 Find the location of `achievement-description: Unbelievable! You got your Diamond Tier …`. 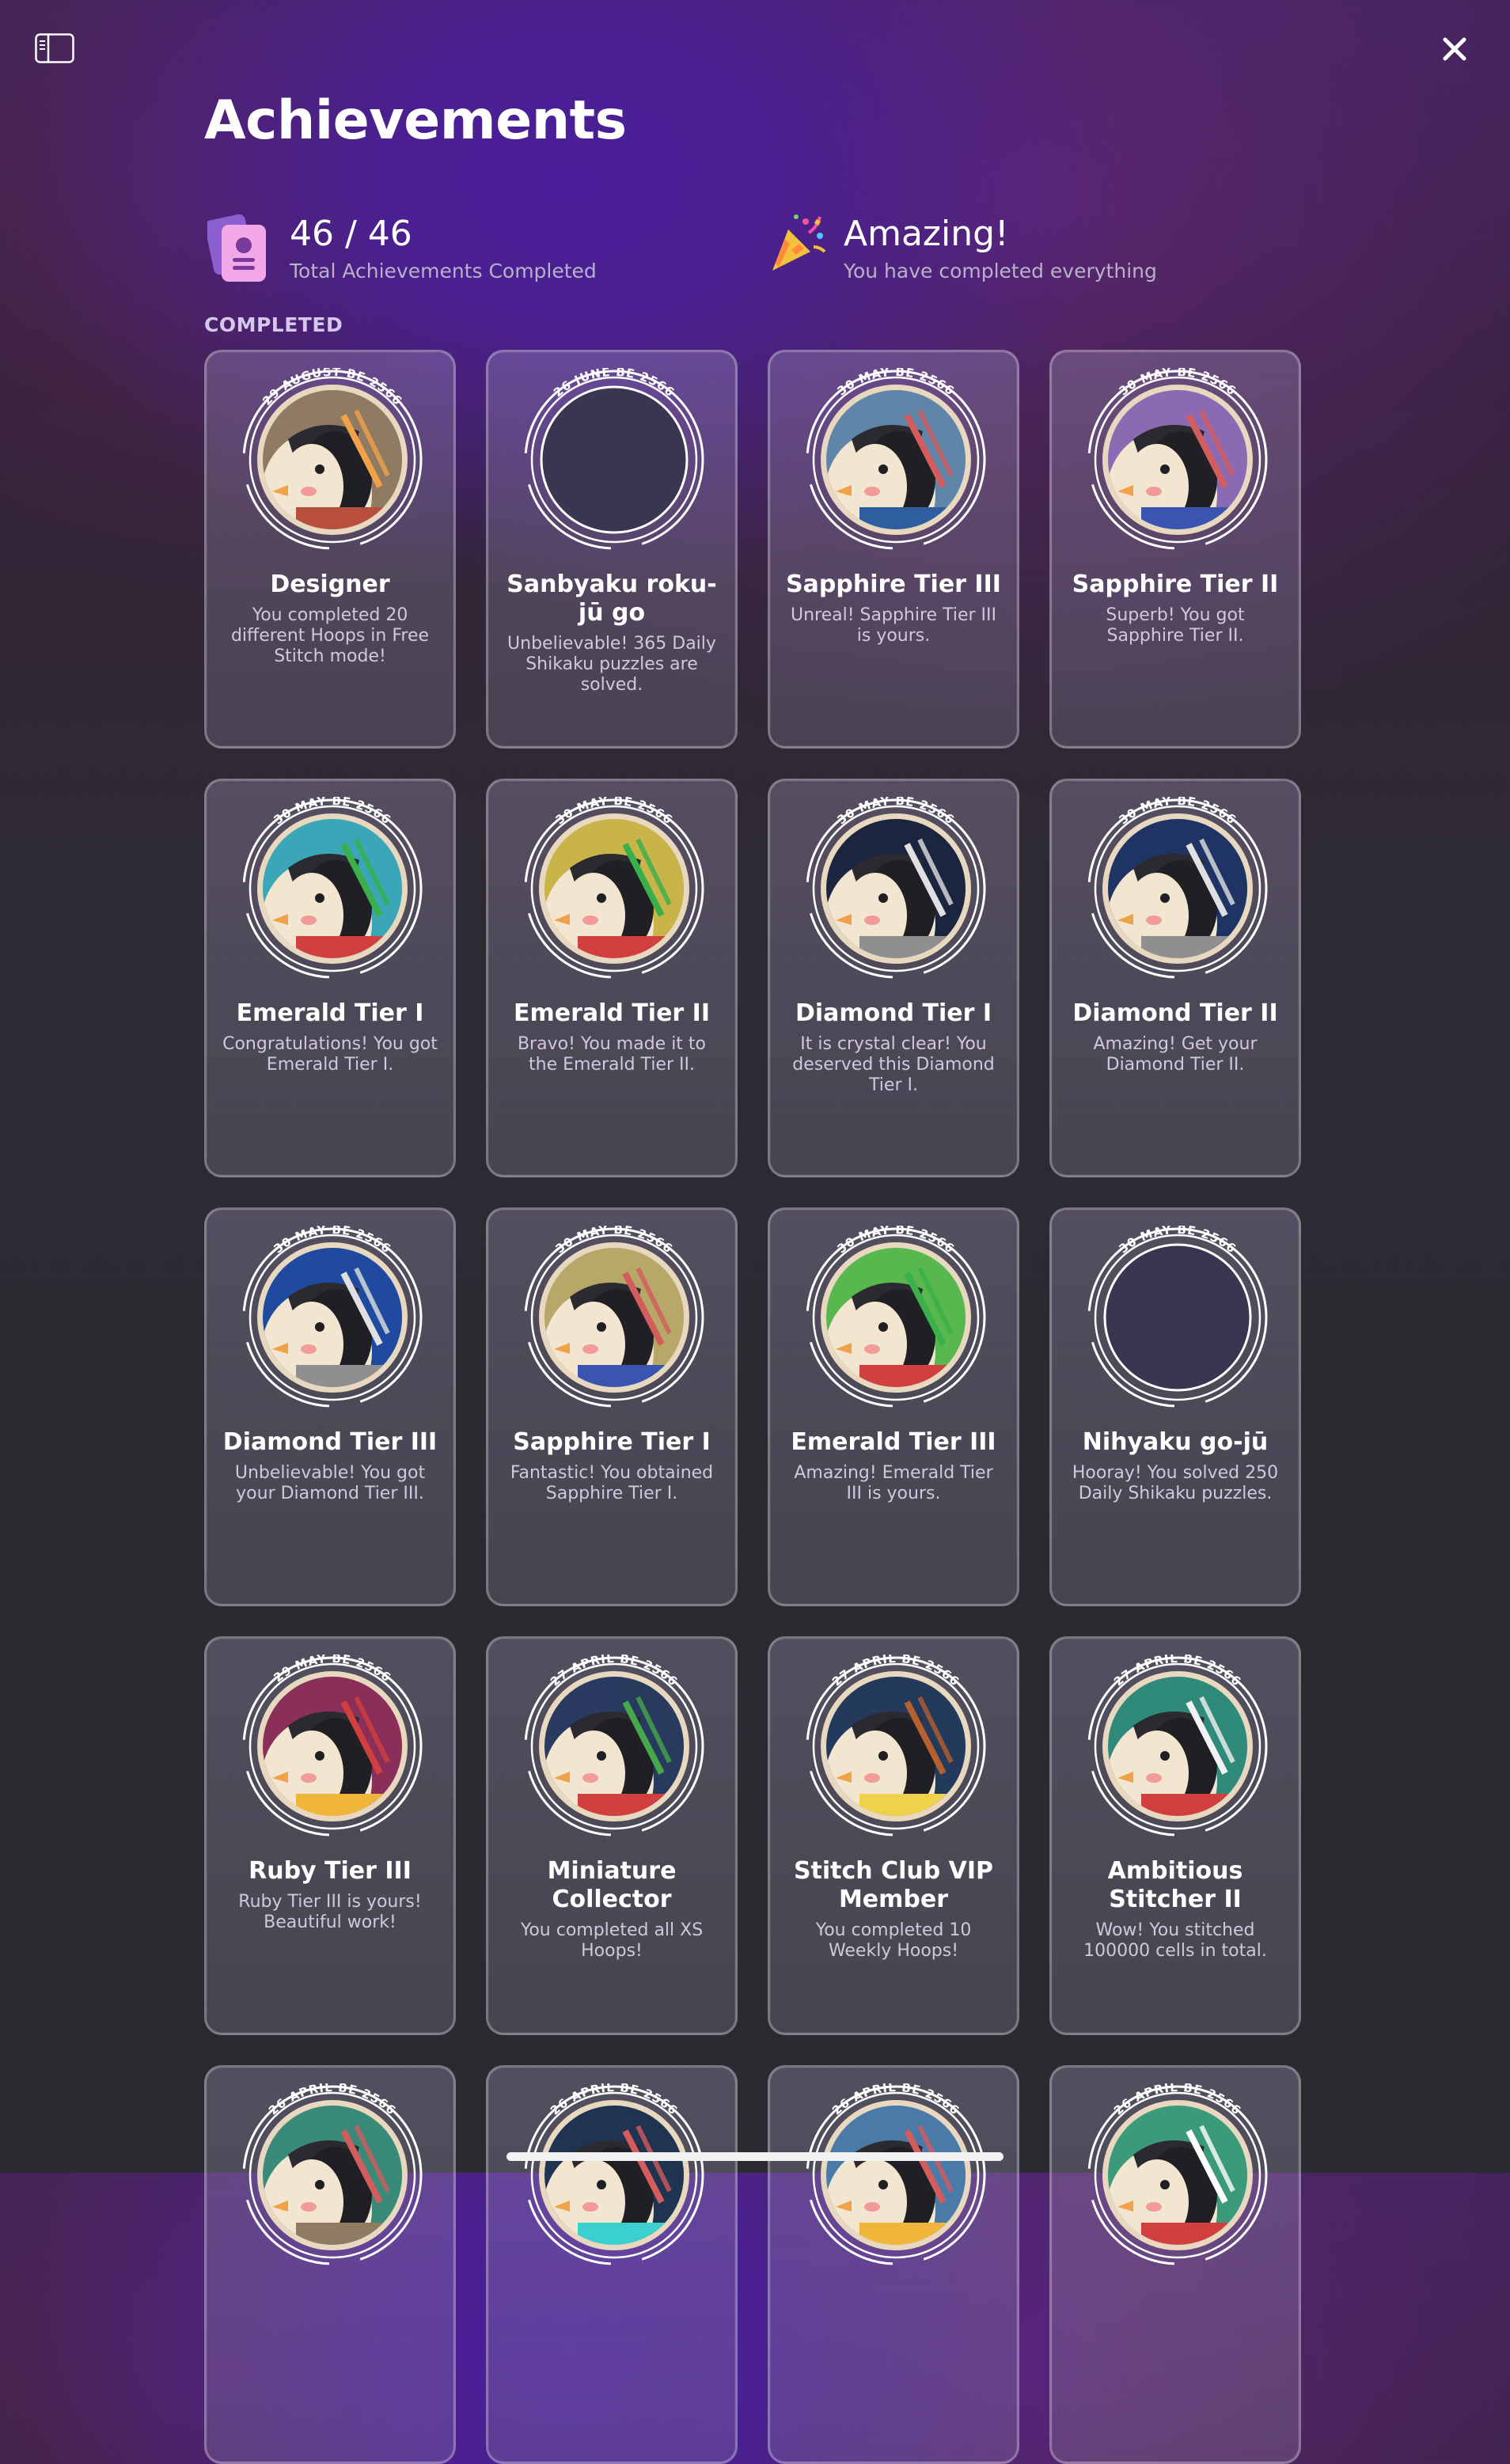

achievement-description: Unbelievable! You got your Diamond Tier … is located at coordinates (330, 1483).